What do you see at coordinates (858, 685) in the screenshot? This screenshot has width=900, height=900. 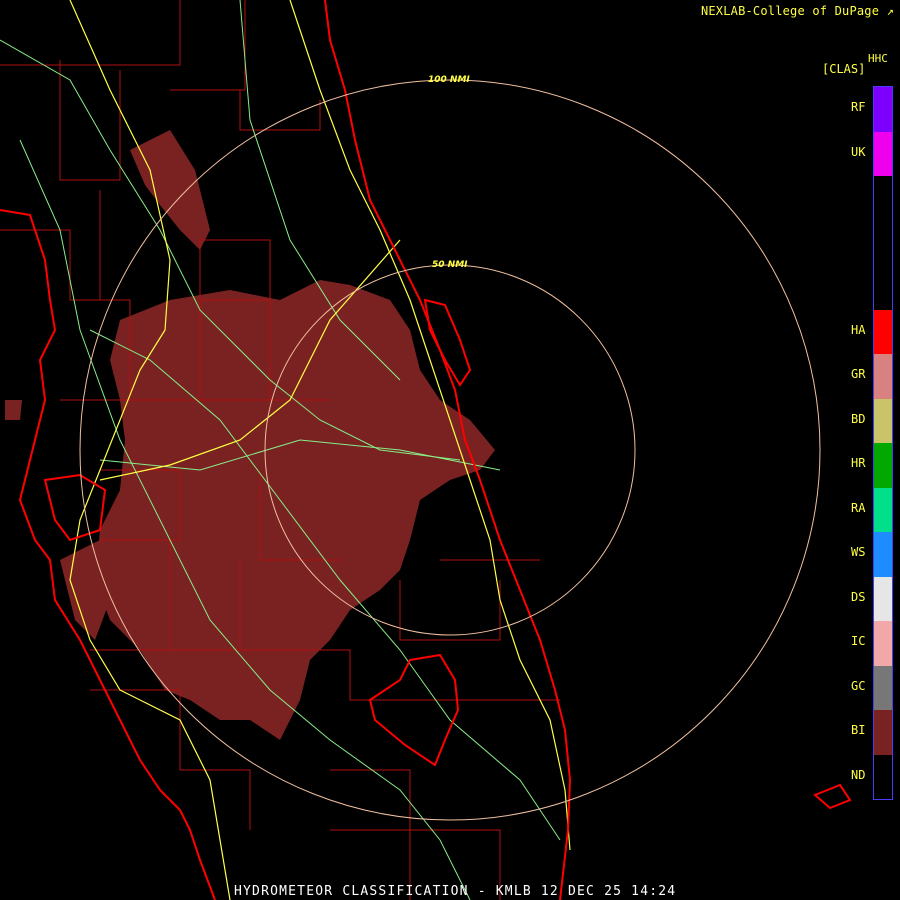 I see `legend-label-gc: GC` at bounding box center [858, 685].